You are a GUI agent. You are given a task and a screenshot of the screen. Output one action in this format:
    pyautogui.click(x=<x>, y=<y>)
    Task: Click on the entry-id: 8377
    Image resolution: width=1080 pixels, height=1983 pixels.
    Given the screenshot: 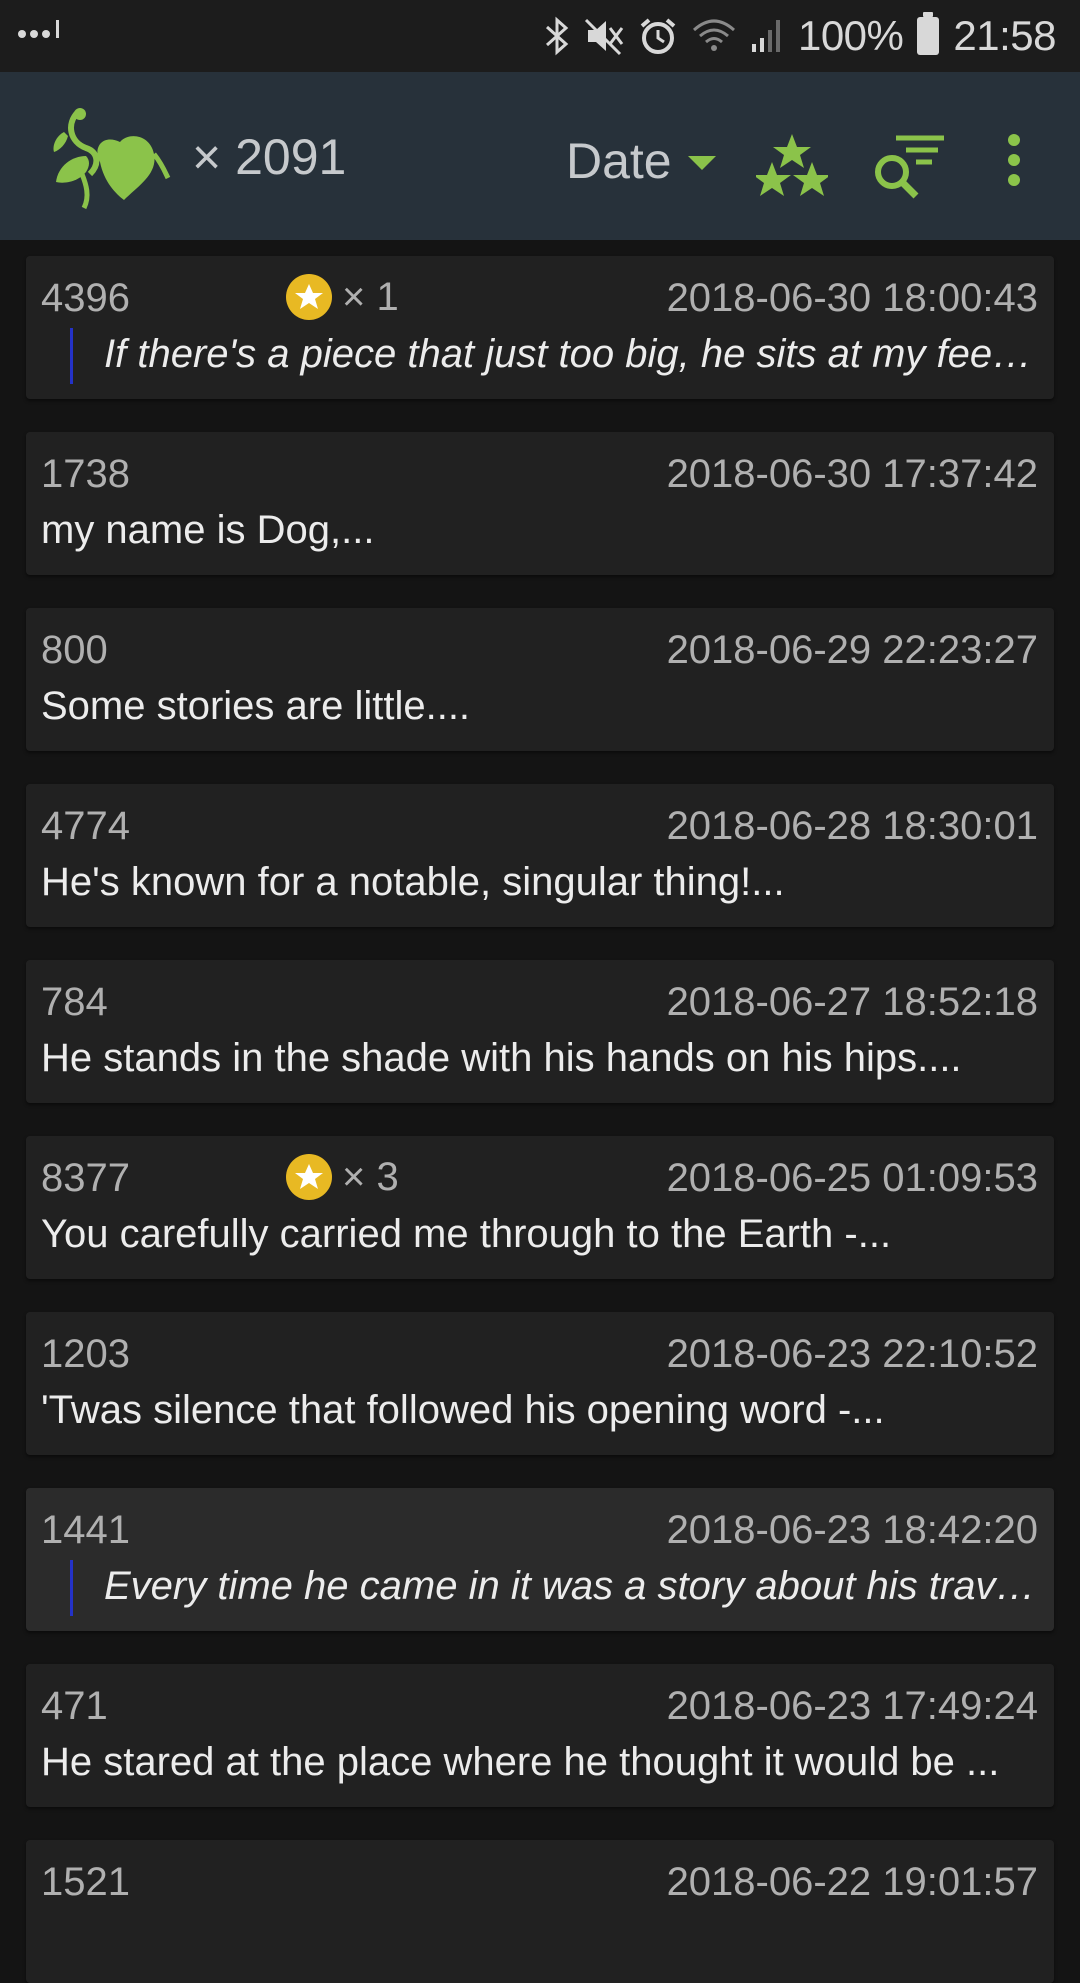 What is the action you would take?
    pyautogui.click(x=85, y=1178)
    